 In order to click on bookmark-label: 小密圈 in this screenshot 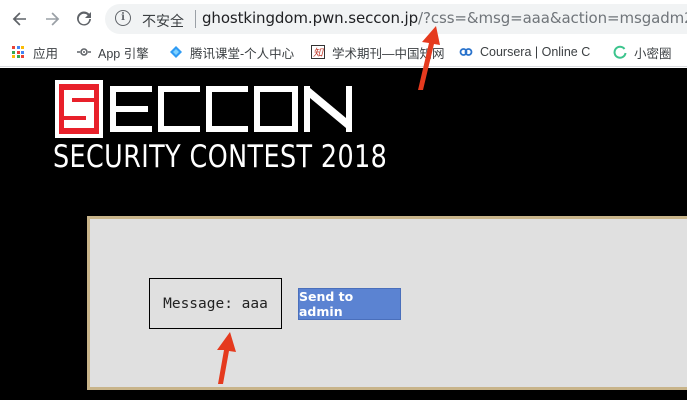, I will do `click(653, 53)`.